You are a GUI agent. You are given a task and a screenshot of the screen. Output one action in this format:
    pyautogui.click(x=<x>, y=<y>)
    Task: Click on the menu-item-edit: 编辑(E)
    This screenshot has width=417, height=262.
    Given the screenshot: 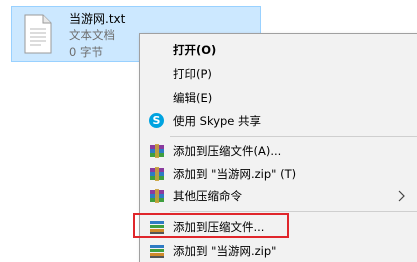 What is the action you would take?
    pyautogui.click(x=278, y=98)
    